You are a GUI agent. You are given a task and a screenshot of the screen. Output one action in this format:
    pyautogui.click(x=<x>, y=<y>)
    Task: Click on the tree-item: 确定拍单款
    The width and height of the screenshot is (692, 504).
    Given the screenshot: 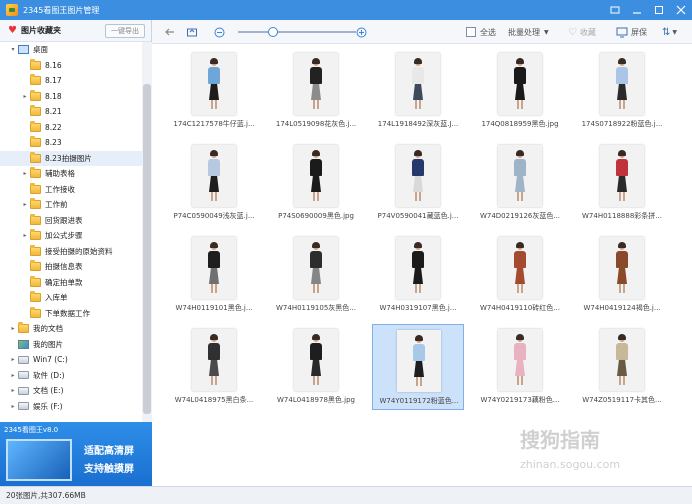 What is the action you would take?
    pyautogui.click(x=71, y=283)
    